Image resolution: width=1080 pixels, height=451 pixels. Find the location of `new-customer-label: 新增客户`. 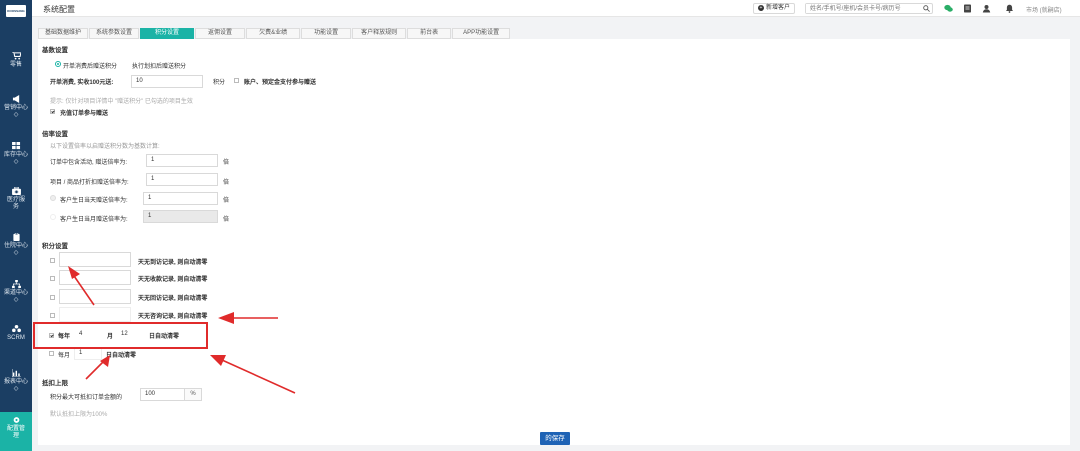

new-customer-label: 新增客户 is located at coordinates (778, 8).